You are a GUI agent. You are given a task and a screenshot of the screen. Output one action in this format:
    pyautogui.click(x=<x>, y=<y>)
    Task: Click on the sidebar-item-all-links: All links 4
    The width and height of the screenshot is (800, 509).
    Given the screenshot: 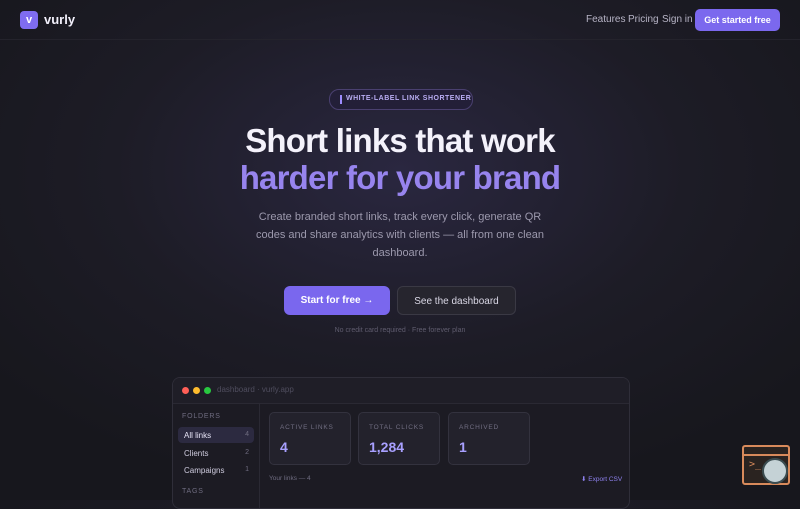 What is the action you would take?
    pyautogui.click(x=216, y=435)
    